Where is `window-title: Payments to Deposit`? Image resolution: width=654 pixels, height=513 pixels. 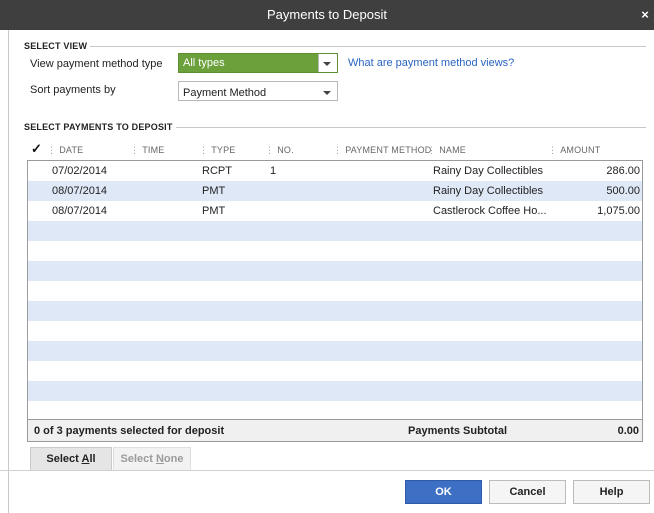 window-title: Payments to Deposit is located at coordinates (327, 14).